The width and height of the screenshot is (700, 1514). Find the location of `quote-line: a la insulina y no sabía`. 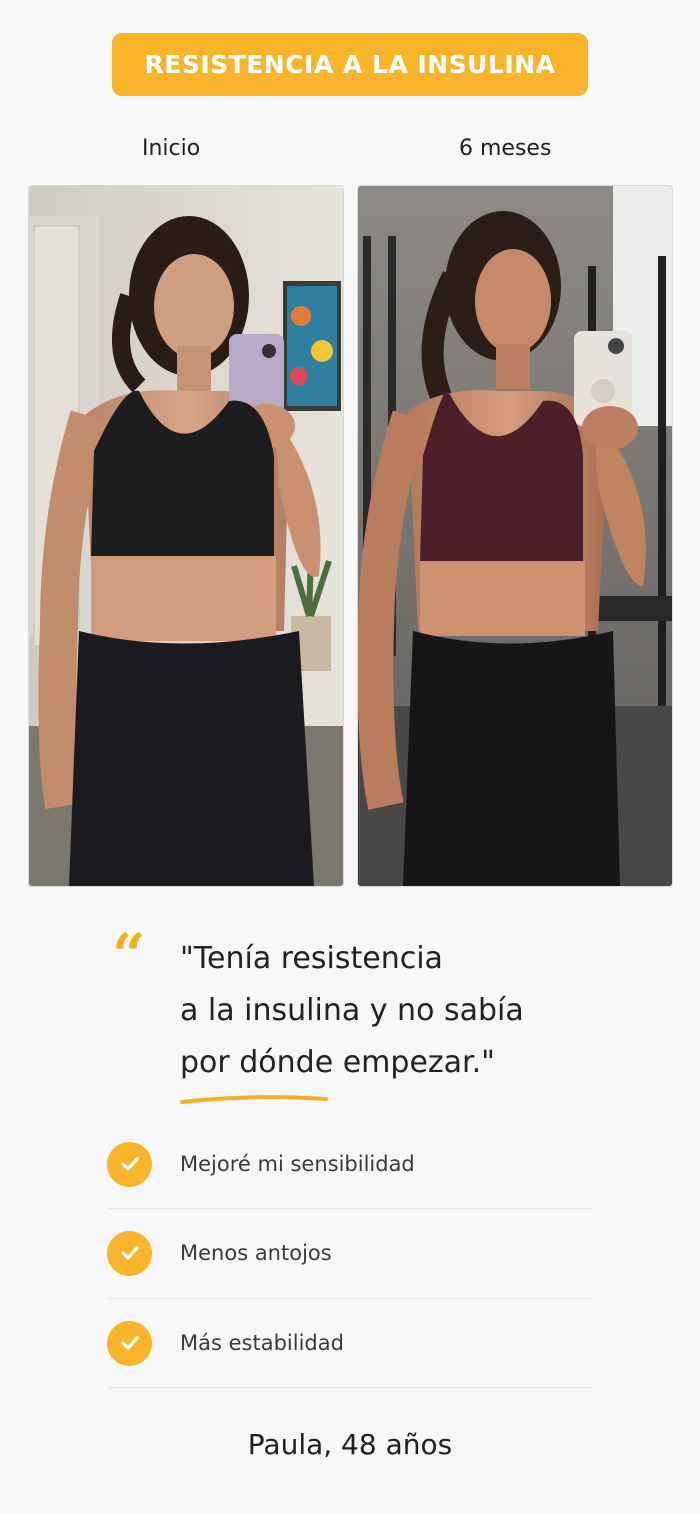

quote-line: a la insulina y no sabía is located at coordinates (352, 1010).